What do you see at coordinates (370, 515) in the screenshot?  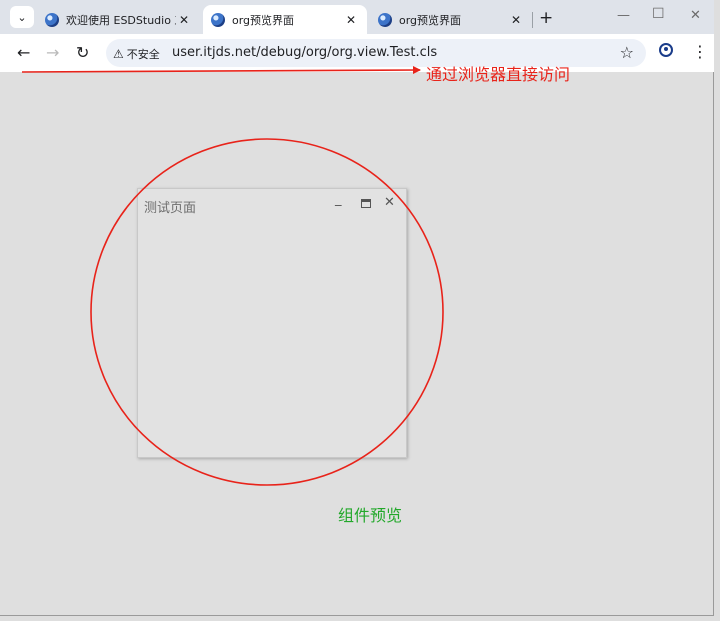 I see `component-preview-label: 组件预览` at bounding box center [370, 515].